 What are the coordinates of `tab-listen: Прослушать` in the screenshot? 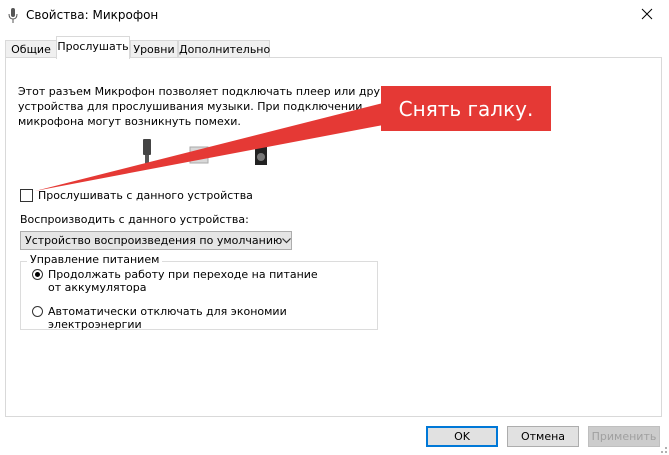 It's located at (93, 47).